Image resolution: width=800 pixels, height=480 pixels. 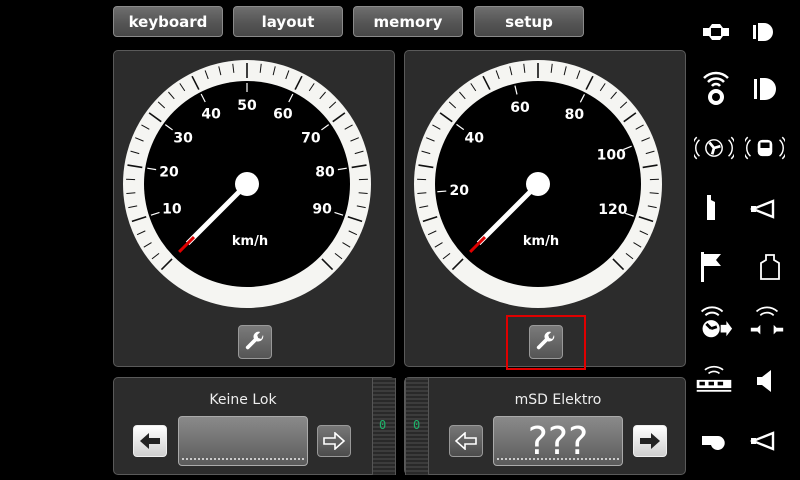 What do you see at coordinates (714, 441) in the screenshot?
I see `whistle-icon` at bounding box center [714, 441].